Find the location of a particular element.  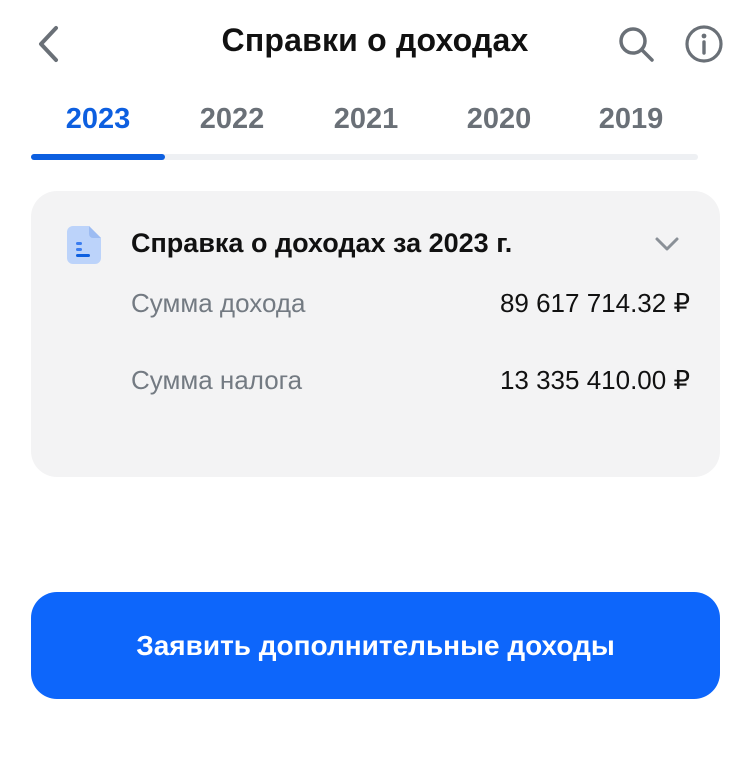

info-icon is located at coordinates (704, 44).